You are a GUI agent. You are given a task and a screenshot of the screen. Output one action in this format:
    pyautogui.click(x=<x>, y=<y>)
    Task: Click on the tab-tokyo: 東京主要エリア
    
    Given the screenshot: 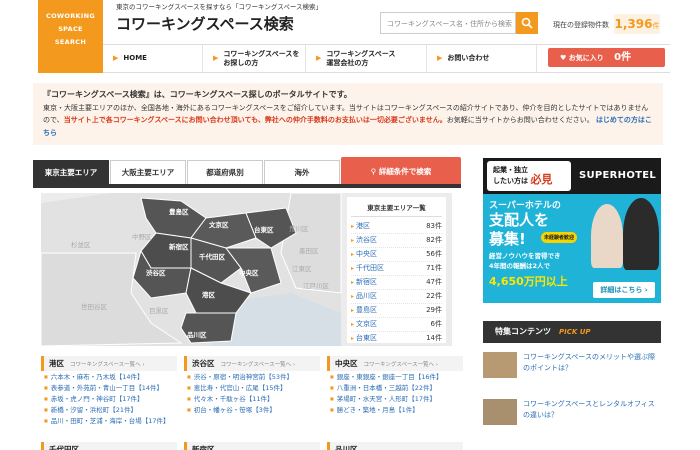 What is the action you would take?
    pyautogui.click(x=71, y=172)
    